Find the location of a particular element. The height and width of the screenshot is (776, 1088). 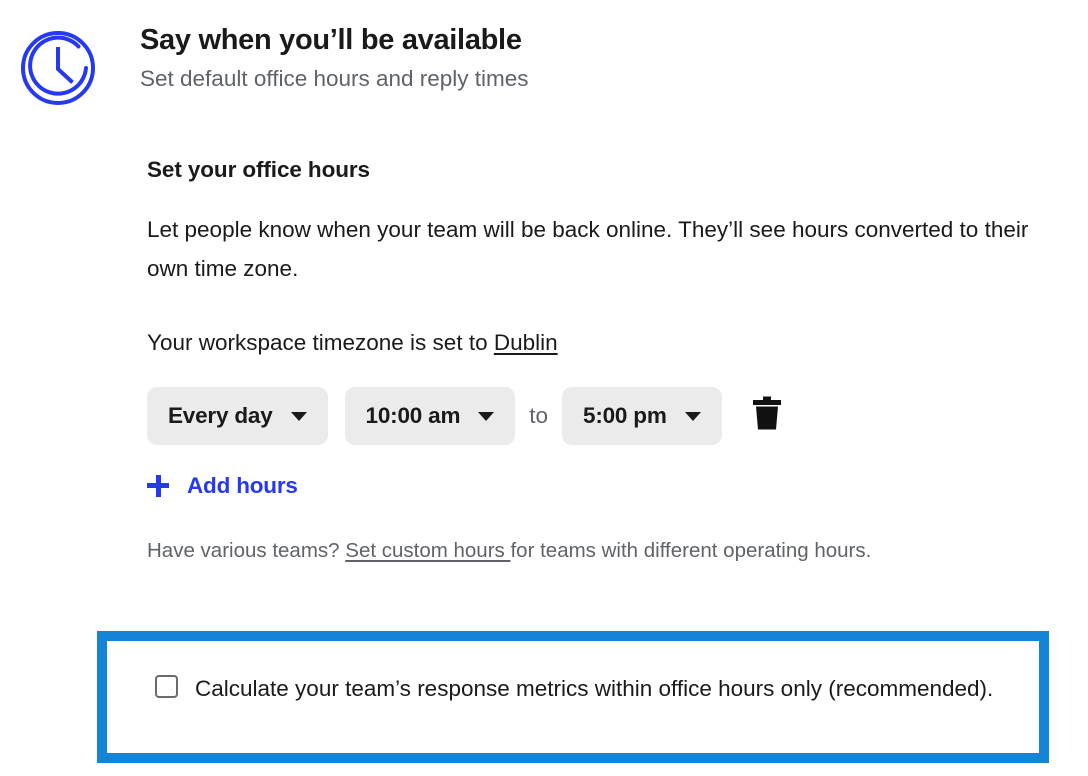

page-title: Say when you’ll be available is located at coordinates (331, 40).